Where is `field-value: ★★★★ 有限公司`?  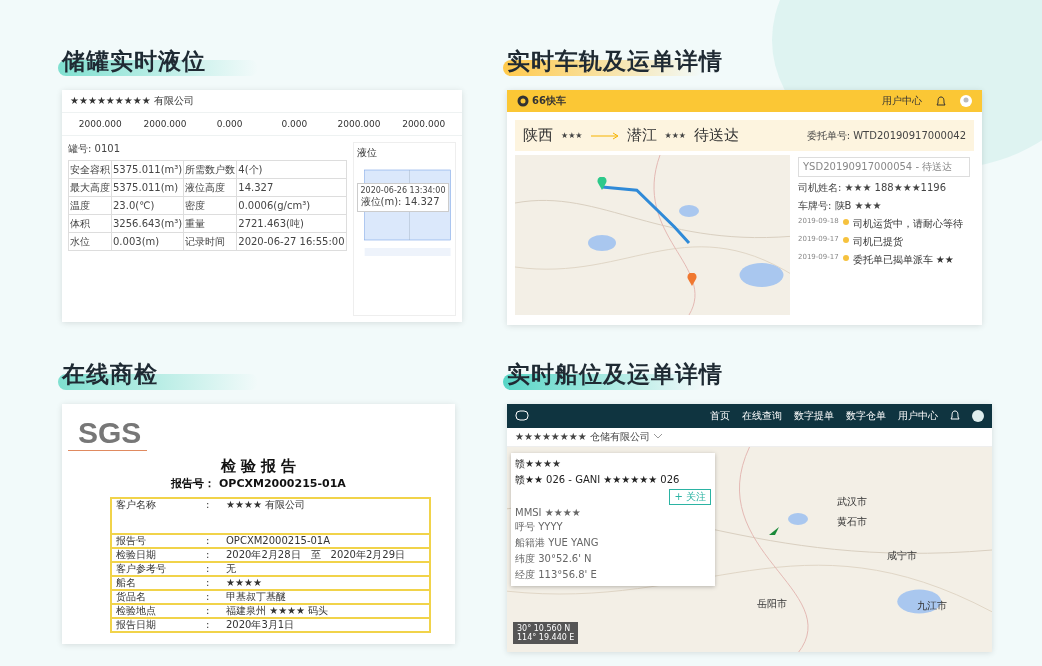 field-value: ★★★★ 有限公司 is located at coordinates (266, 504).